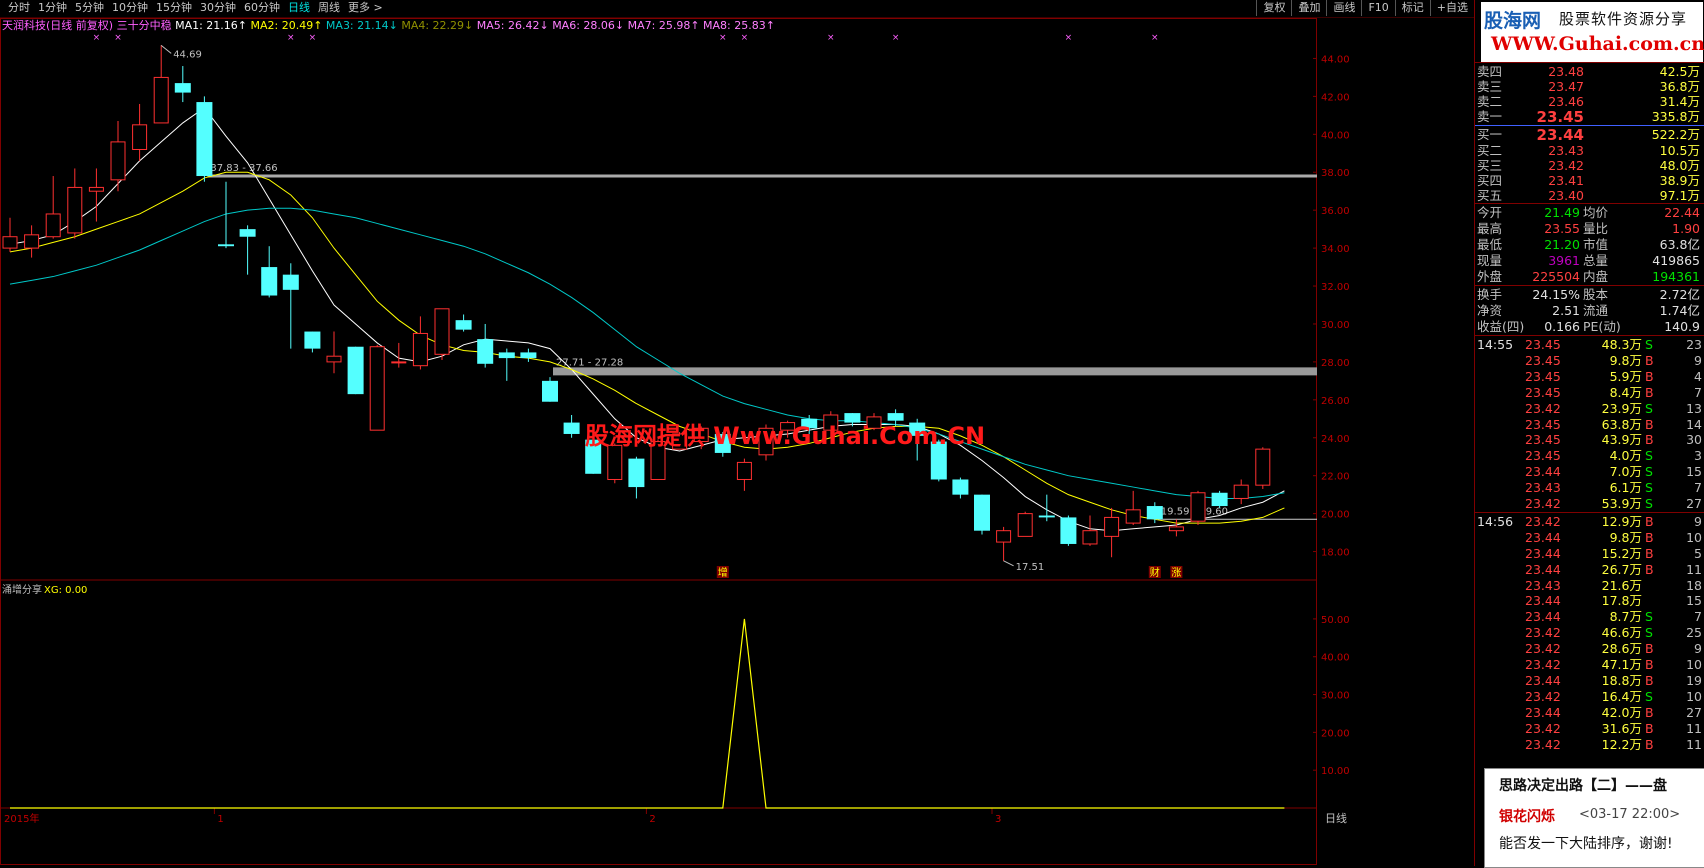  Describe the element at coordinates (1679, 86) in the screenshot. I see `order-volume: 36.8万` at that location.